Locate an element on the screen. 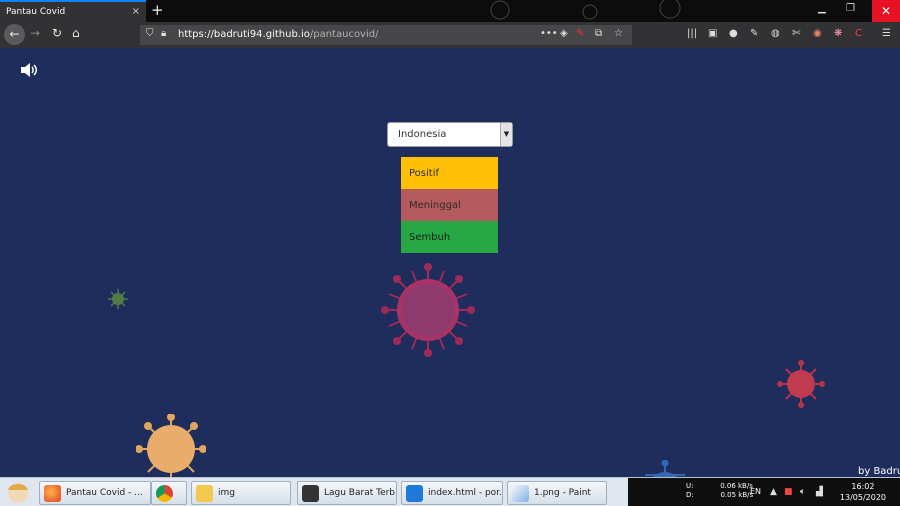 This screenshot has height=506, width=900. library-icon: ||| is located at coordinates (692, 33).